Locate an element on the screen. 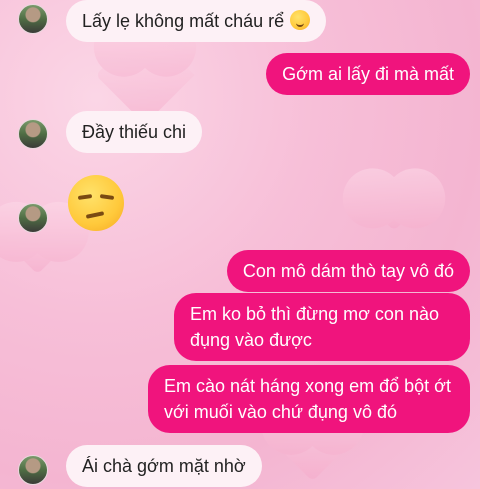  message-text: Ái chà gớm mặt nhờ is located at coordinates (164, 466).